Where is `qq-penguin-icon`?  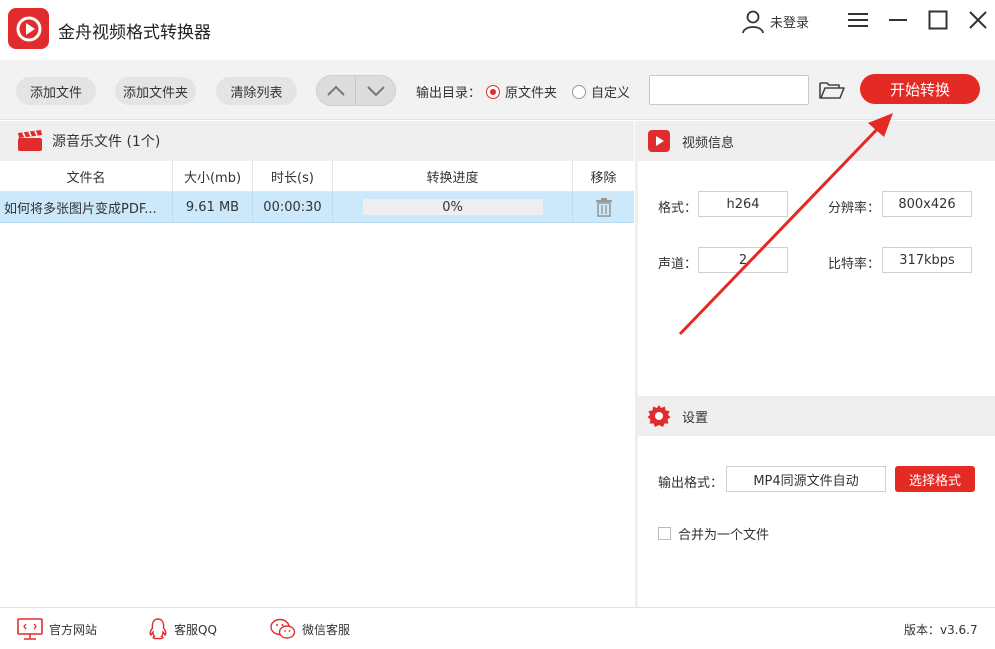
qq-penguin-icon is located at coordinates (158, 629).